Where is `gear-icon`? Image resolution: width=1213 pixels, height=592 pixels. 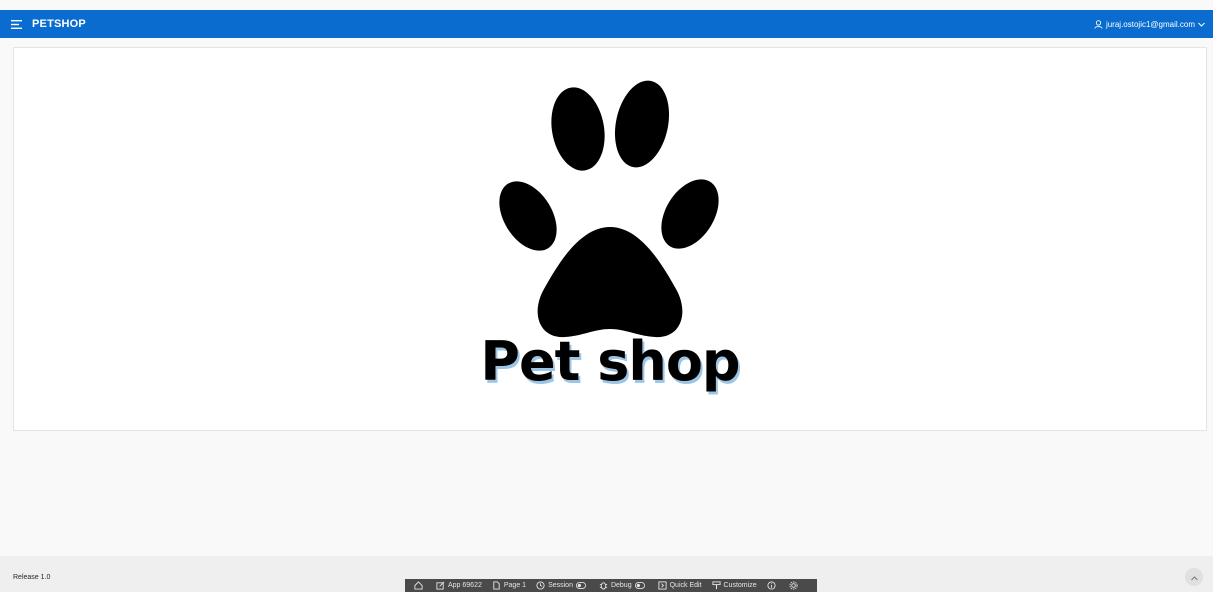 gear-icon is located at coordinates (795, 585).